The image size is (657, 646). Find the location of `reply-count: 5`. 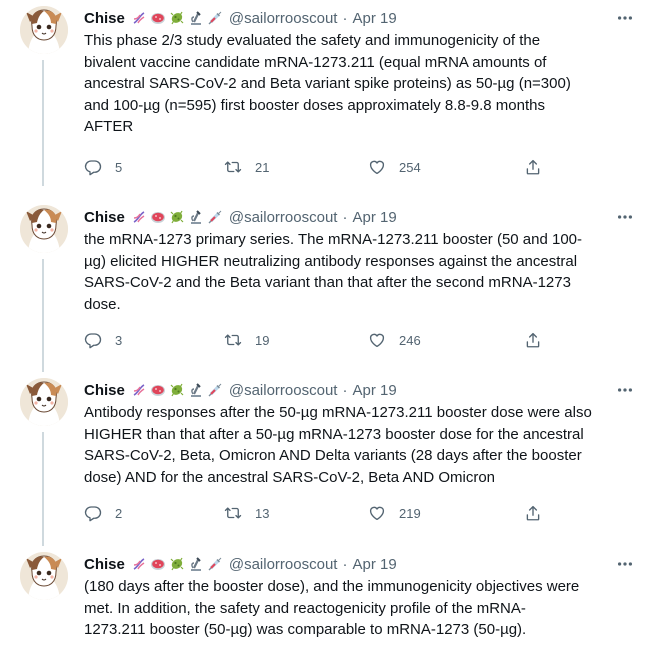

reply-count: 5 is located at coordinates (119, 167).